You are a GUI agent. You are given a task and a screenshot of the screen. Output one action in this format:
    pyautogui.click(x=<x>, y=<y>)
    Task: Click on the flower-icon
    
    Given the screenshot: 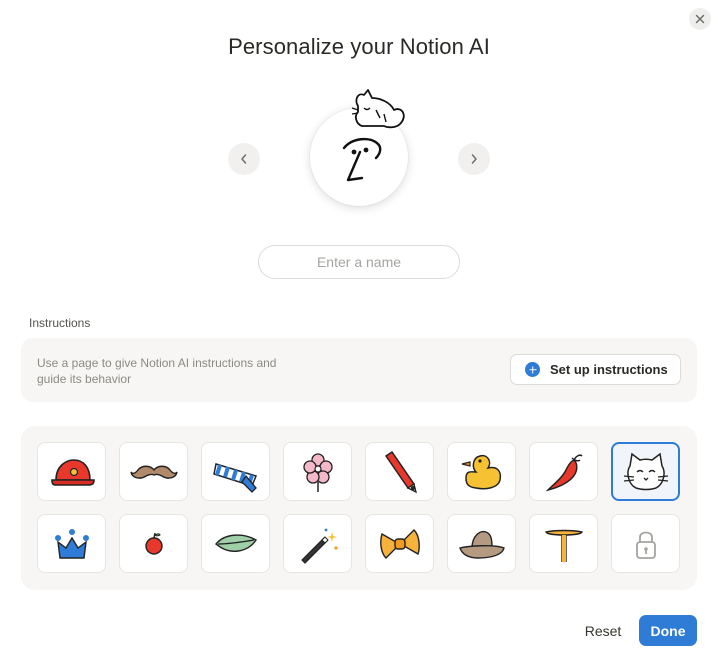 What is the action you would take?
    pyautogui.click(x=317, y=472)
    